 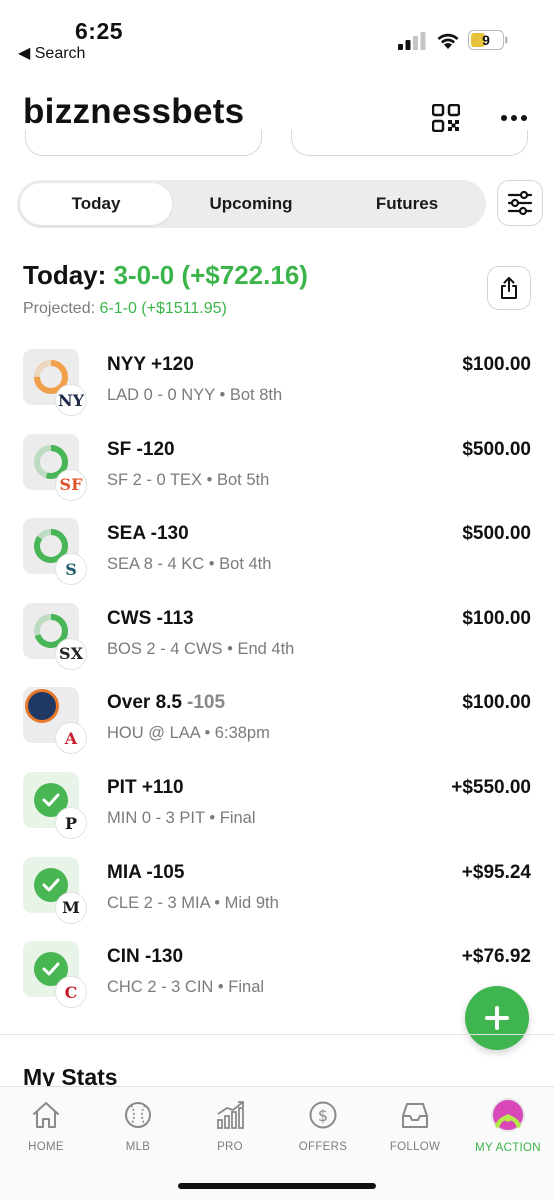 I want to click on bet-pick: SF -120, so click(x=141, y=450).